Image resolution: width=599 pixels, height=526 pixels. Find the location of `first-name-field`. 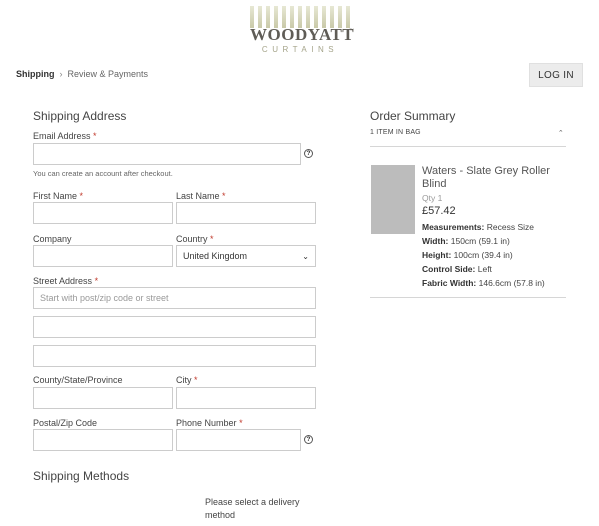

first-name-field is located at coordinates (103, 213).